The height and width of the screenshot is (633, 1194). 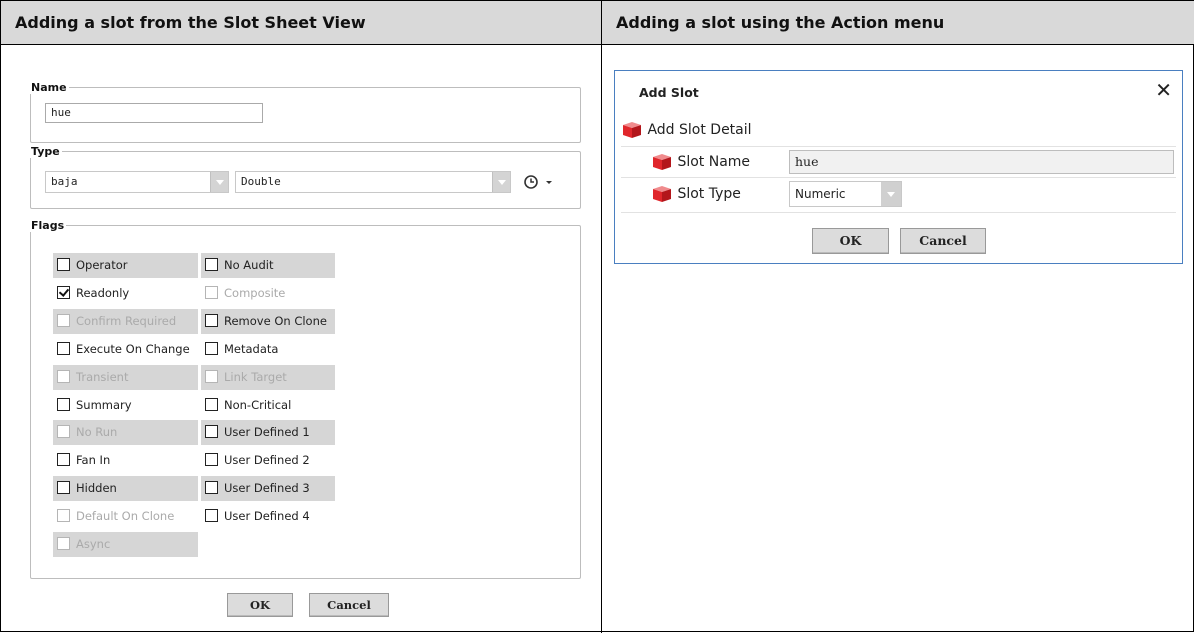 I want to click on slot-name-row: Slot Name, so click(x=700, y=162).